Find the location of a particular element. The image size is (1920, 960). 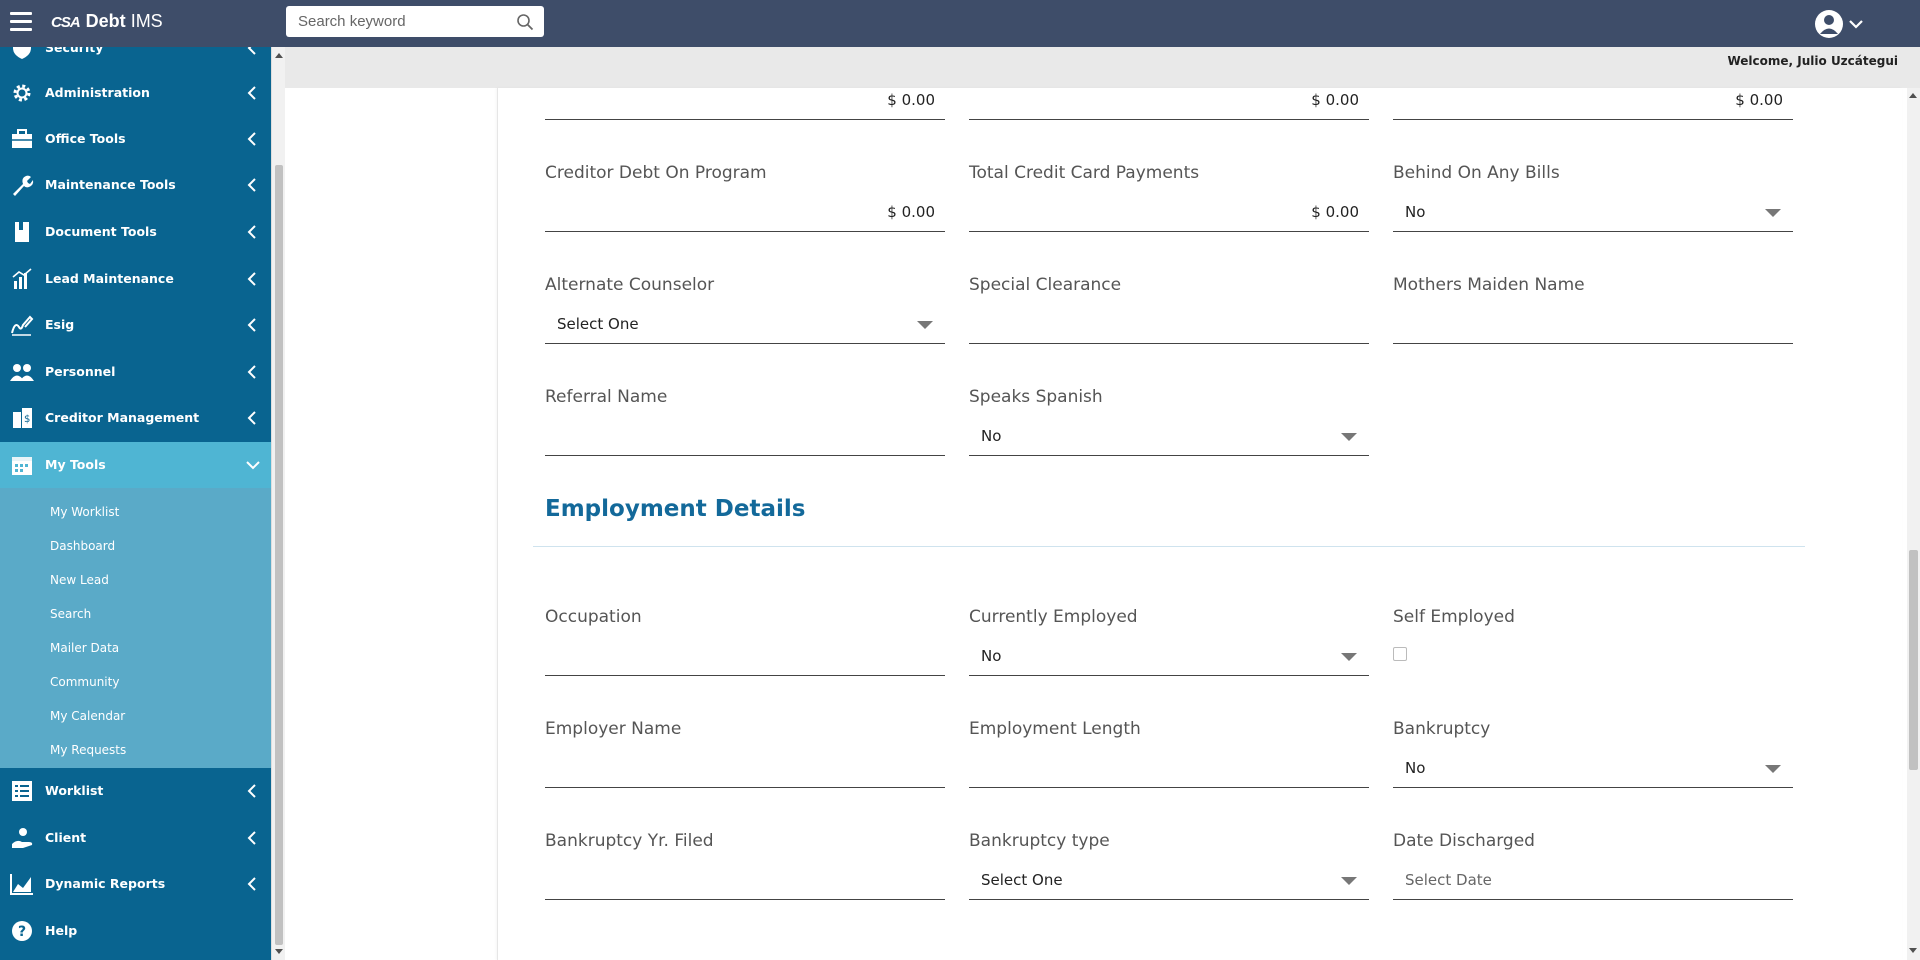

sidebar-item-document-tools: Document Tools is located at coordinates (135, 232).